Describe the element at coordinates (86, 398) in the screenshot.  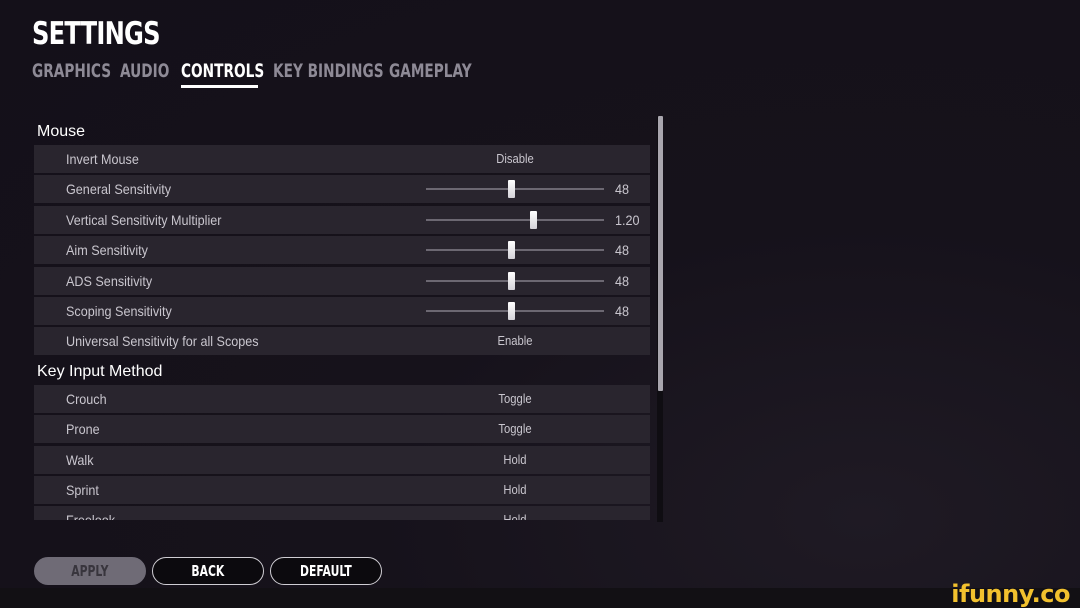
I see `setting-label: Crouch` at that location.